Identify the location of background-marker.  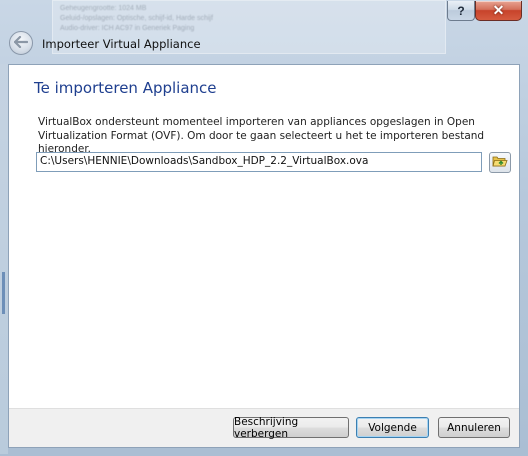
(3, 293).